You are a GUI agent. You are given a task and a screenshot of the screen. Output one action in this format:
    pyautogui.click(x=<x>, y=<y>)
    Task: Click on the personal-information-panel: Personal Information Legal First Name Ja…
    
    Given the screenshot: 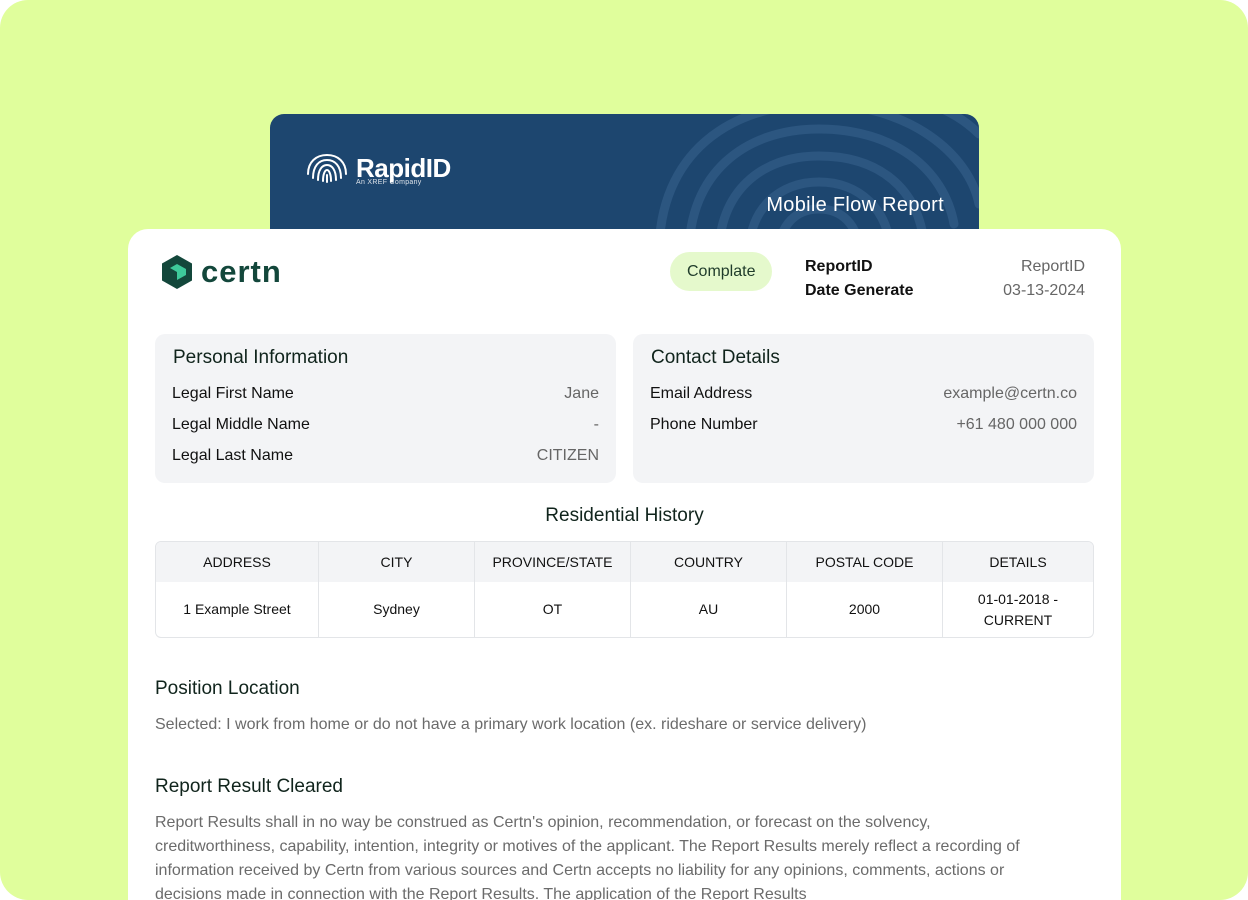 What is the action you would take?
    pyautogui.click(x=385, y=408)
    